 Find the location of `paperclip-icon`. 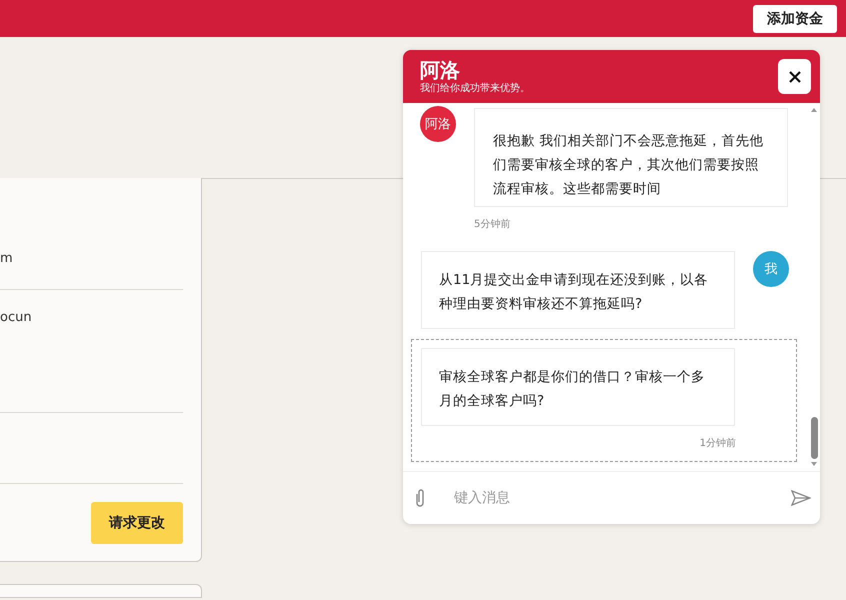

paperclip-icon is located at coordinates (420, 498).